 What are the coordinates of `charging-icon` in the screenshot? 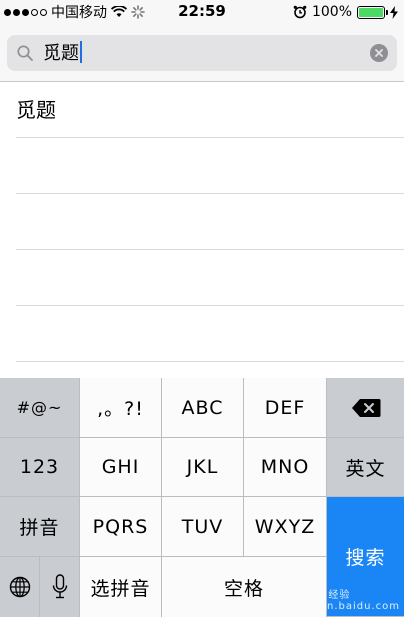 It's located at (394, 12).